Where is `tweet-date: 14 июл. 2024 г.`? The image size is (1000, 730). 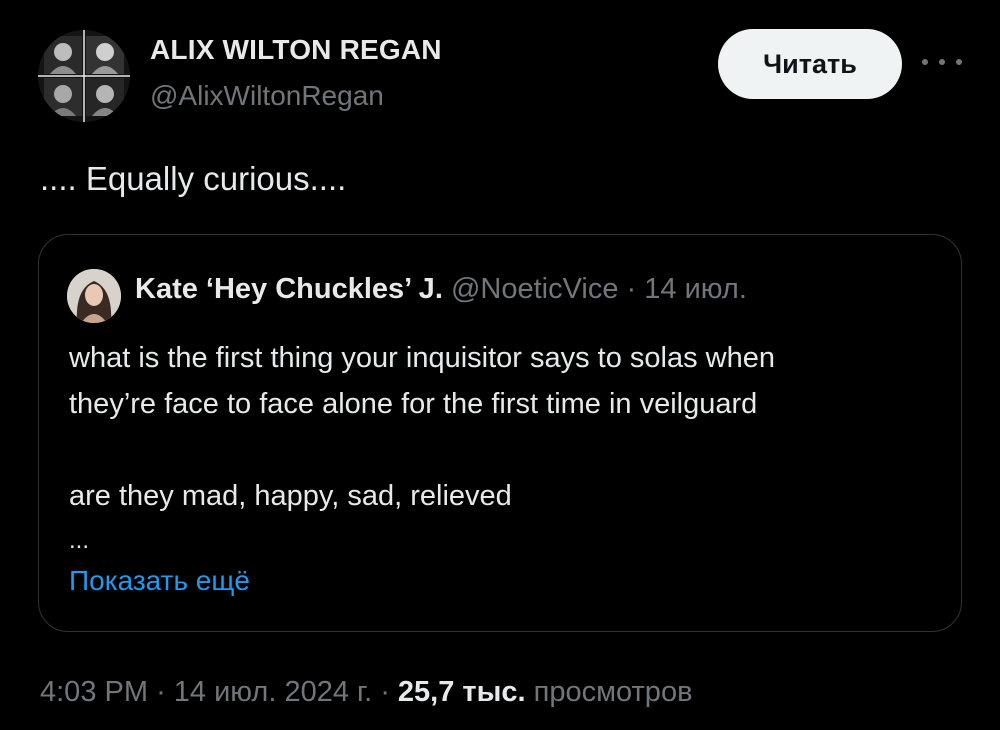
tweet-date: 14 июл. 2024 г. is located at coordinates (273, 692).